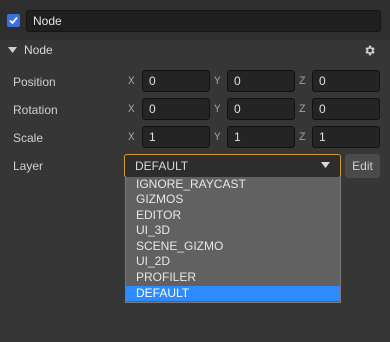 This screenshot has height=342, width=390. What do you see at coordinates (261, 137) in the screenshot?
I see `scale-y-input: 1` at bounding box center [261, 137].